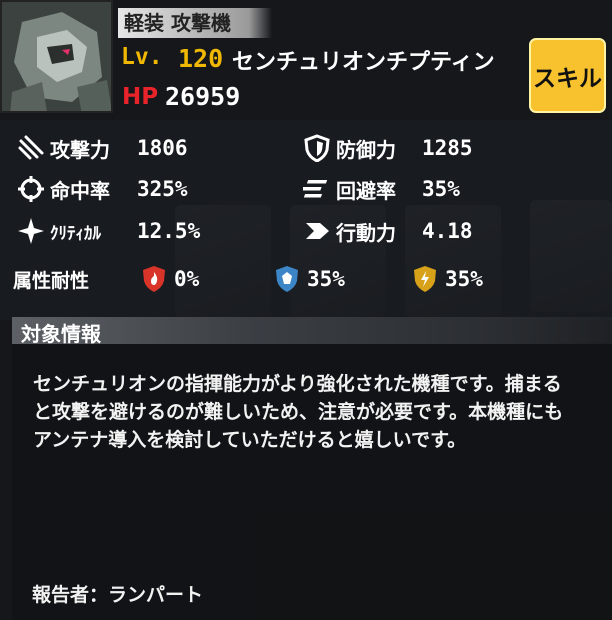 The image size is (612, 620). I want to click on lightning-shield-icon, so click(425, 279).